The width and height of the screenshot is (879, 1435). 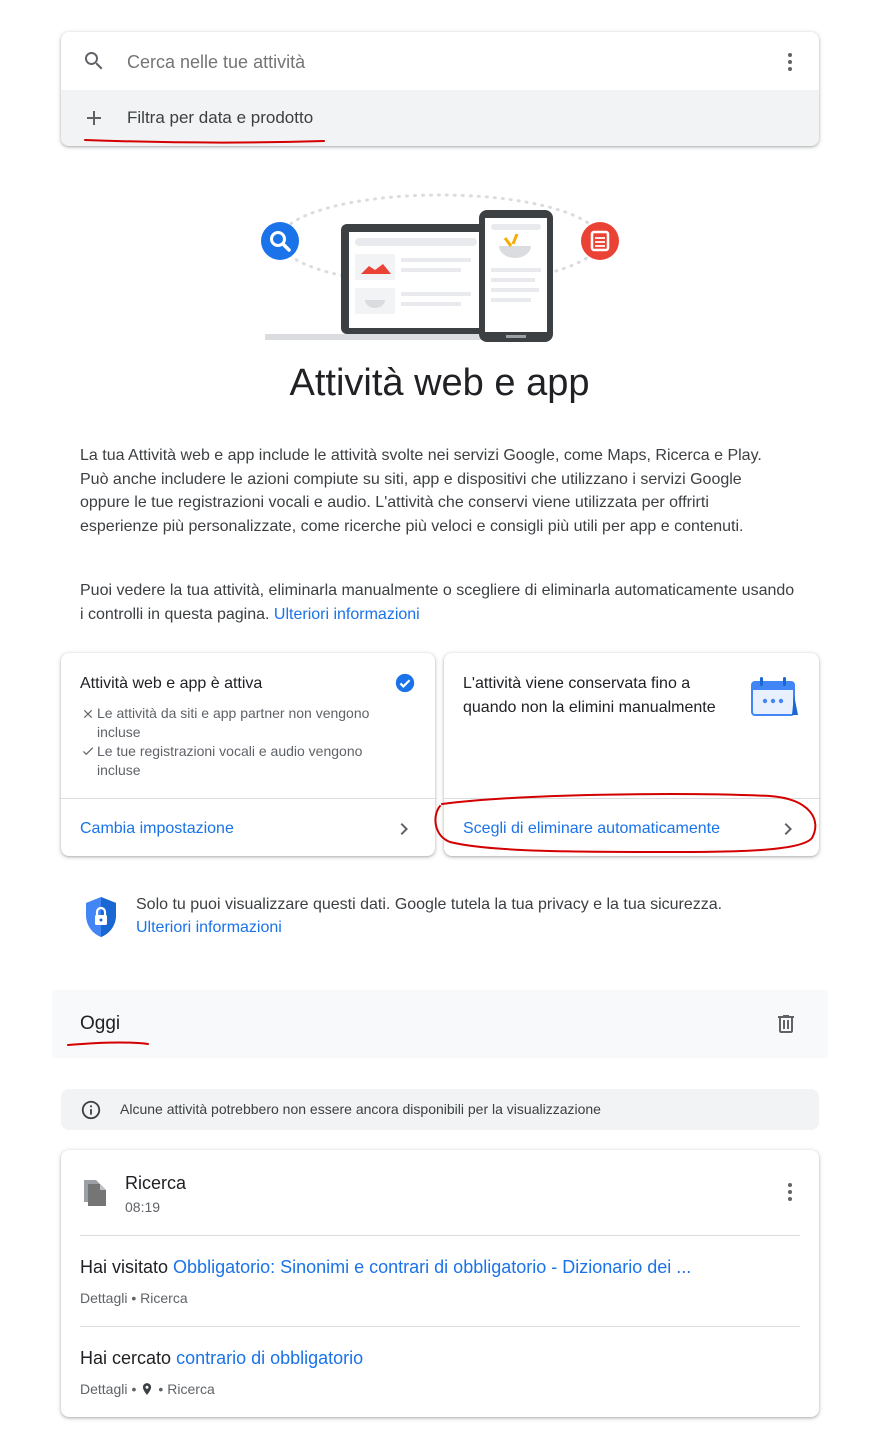 I want to click on close-icon, so click(x=88, y=714).